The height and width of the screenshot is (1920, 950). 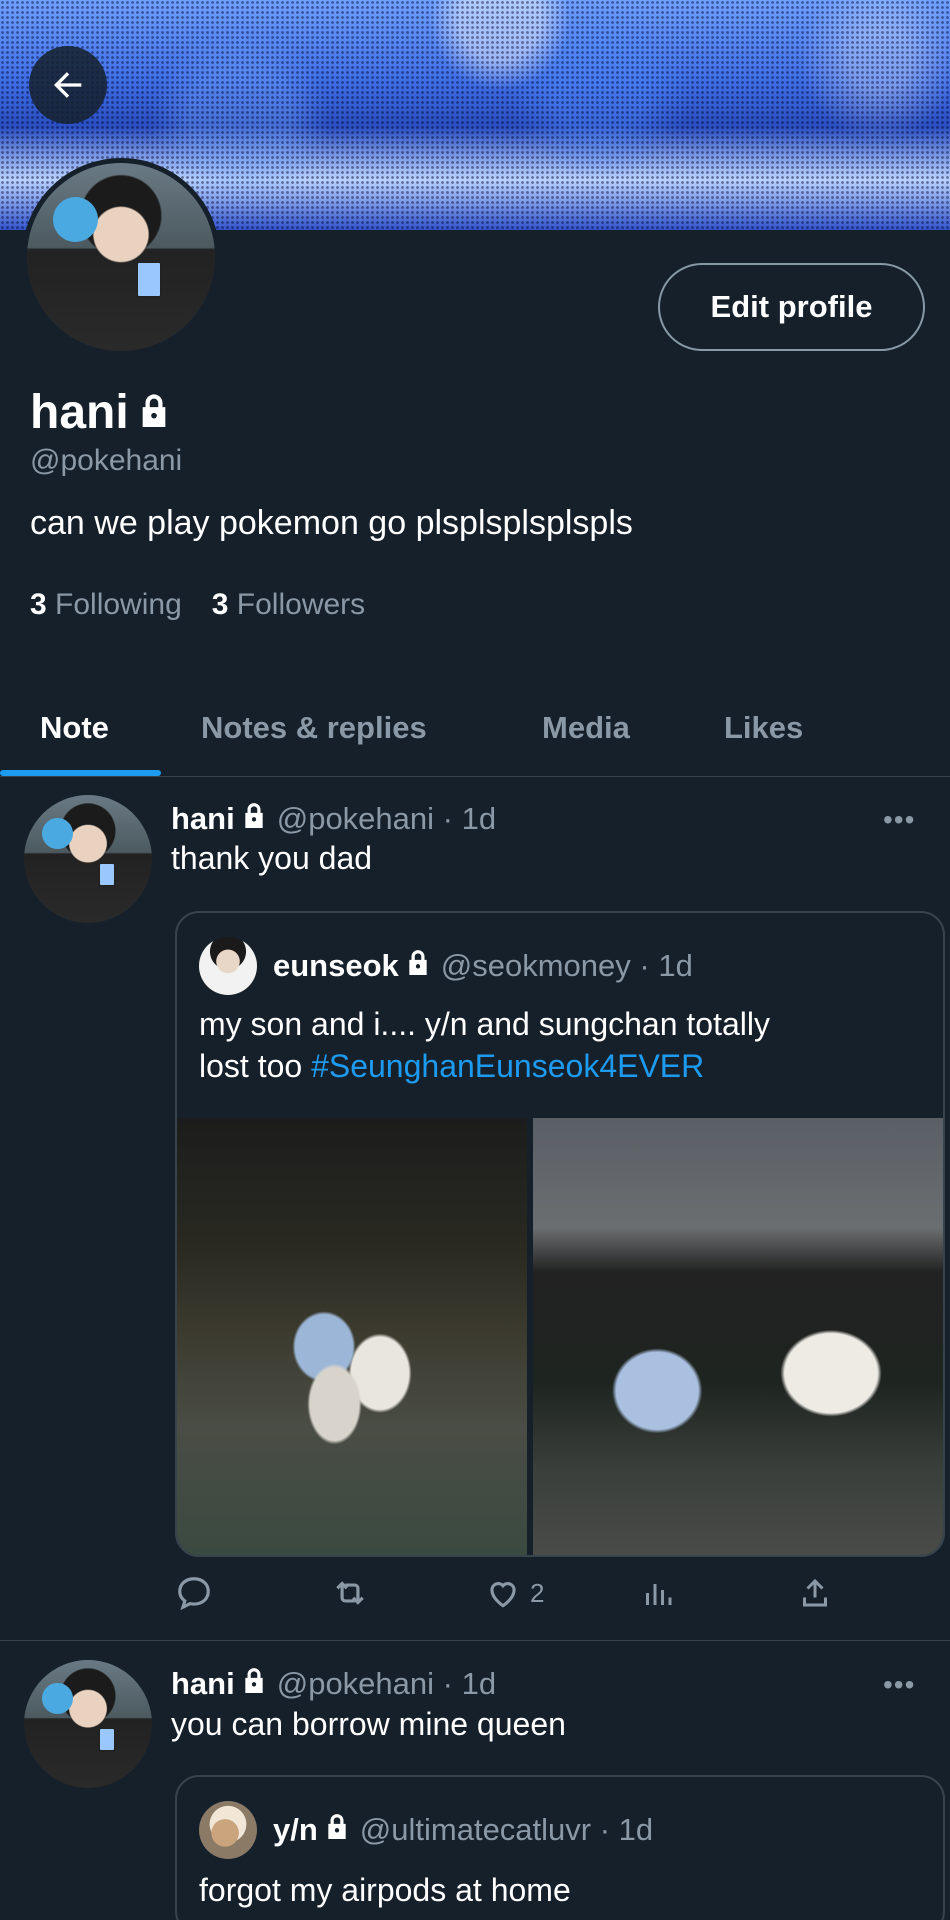 I want to click on tab-likes: Likes, so click(x=763, y=728).